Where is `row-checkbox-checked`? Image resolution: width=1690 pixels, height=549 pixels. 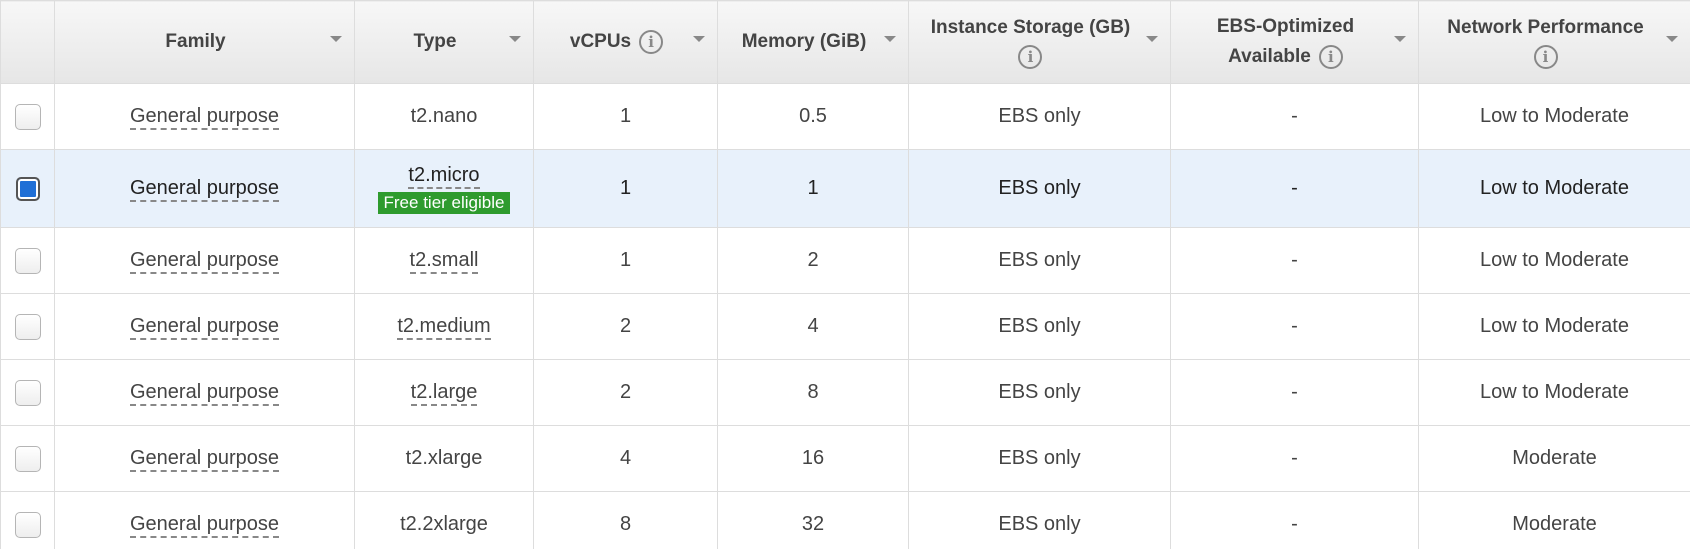 row-checkbox-checked is located at coordinates (27, 188).